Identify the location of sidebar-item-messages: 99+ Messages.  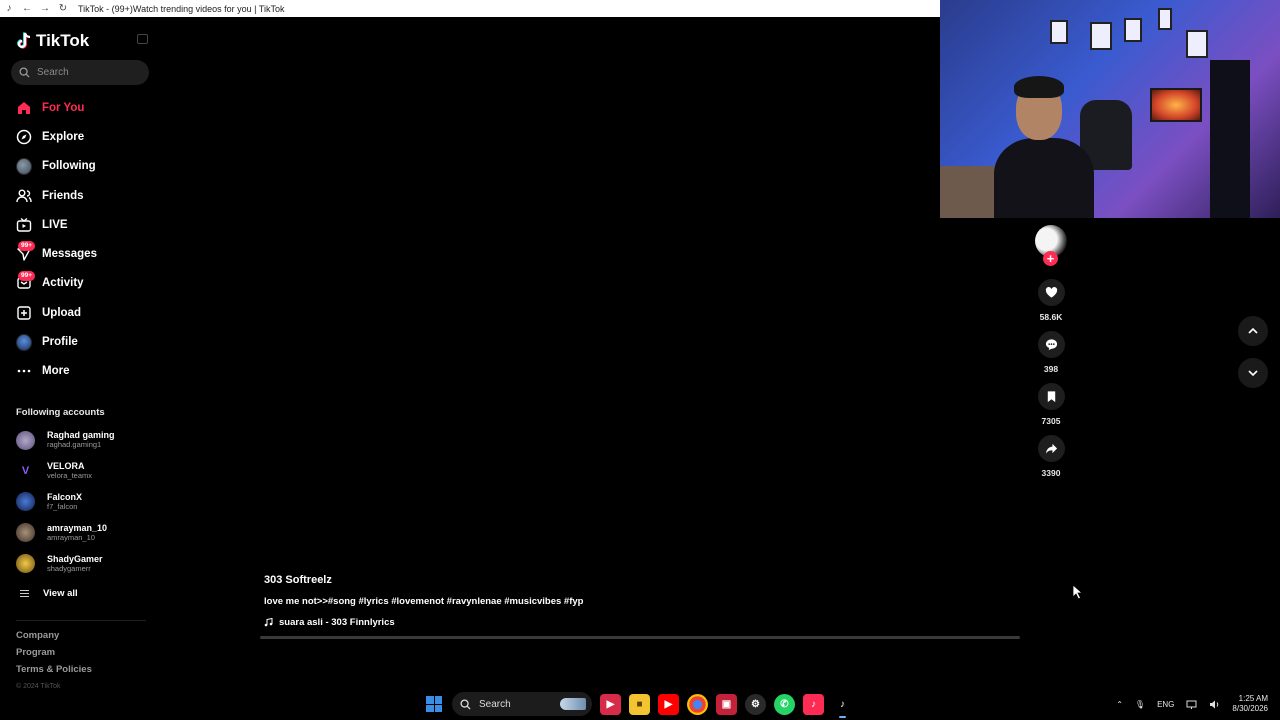
(80, 253).